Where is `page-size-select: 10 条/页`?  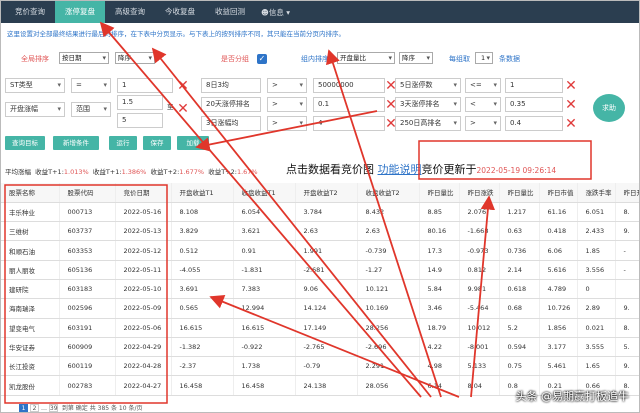
page-size-select: 10 条/页 is located at coordinates (131, 408).